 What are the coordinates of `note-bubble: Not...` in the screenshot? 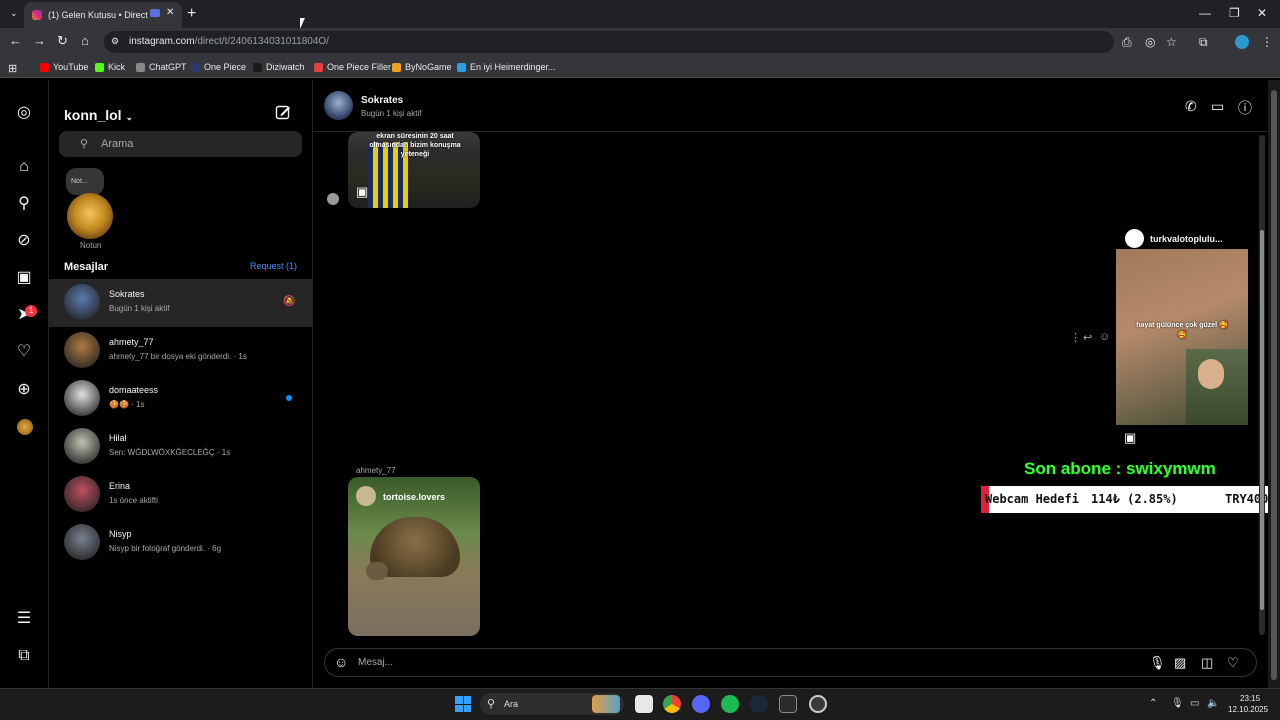 It's located at (85, 181).